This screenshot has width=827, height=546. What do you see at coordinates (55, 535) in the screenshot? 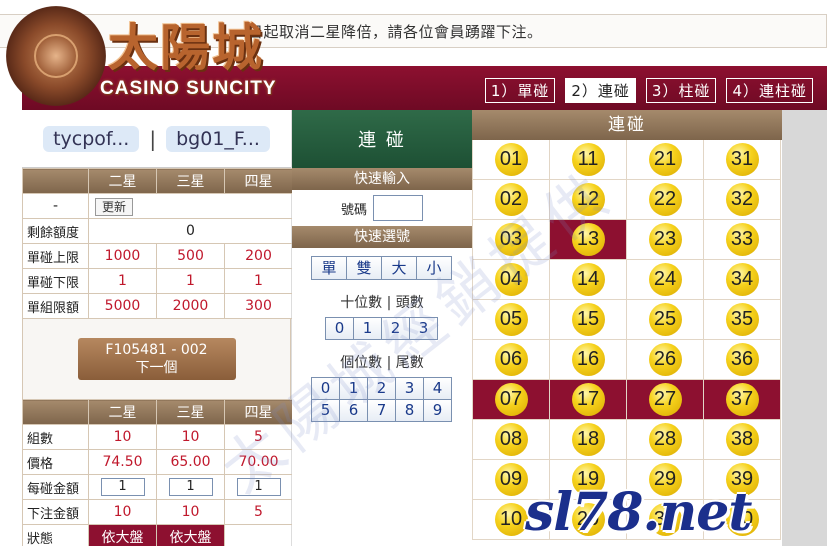
I see `row-label: 狀態` at bounding box center [55, 535].